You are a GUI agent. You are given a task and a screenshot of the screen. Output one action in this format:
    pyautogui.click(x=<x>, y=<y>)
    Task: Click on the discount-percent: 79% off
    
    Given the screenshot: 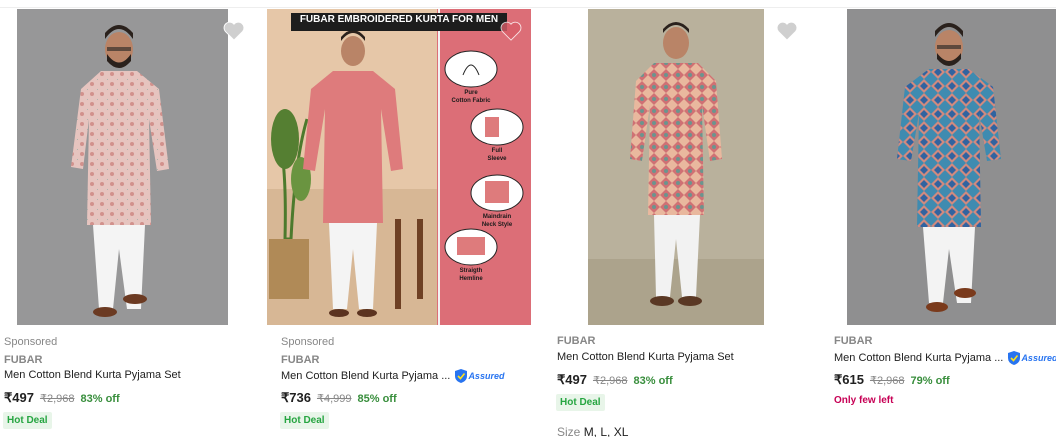 What is the action you would take?
    pyautogui.click(x=930, y=381)
    